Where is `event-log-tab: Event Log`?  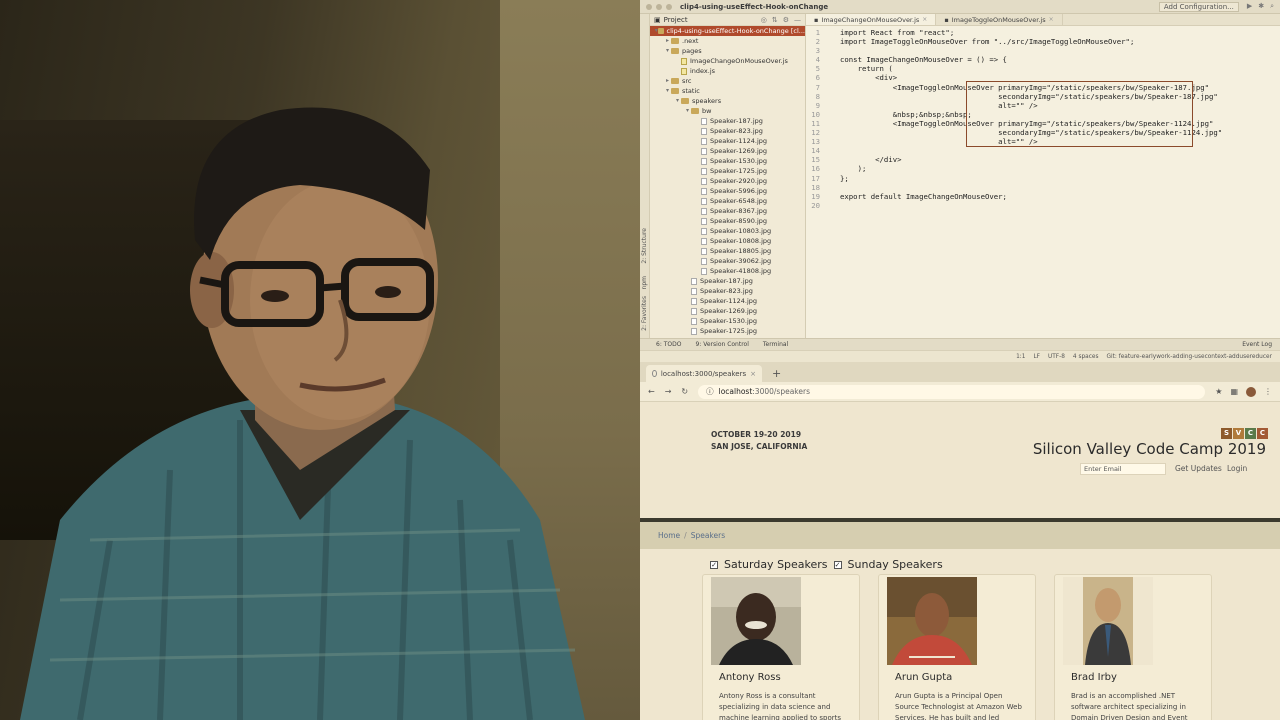 event-log-tab: Event Log is located at coordinates (1261, 344).